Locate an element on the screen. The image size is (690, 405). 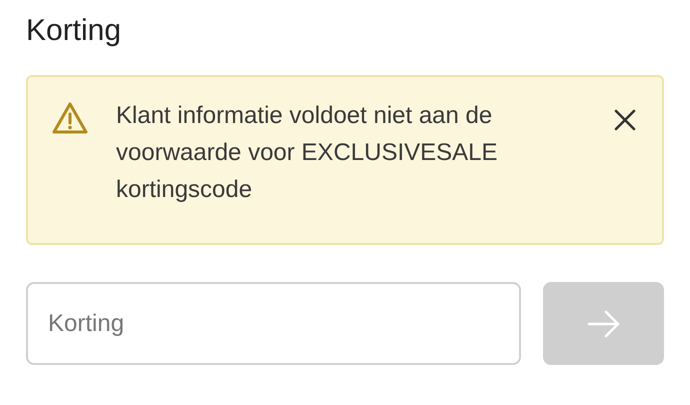
arrow-right-icon is located at coordinates (603, 323).